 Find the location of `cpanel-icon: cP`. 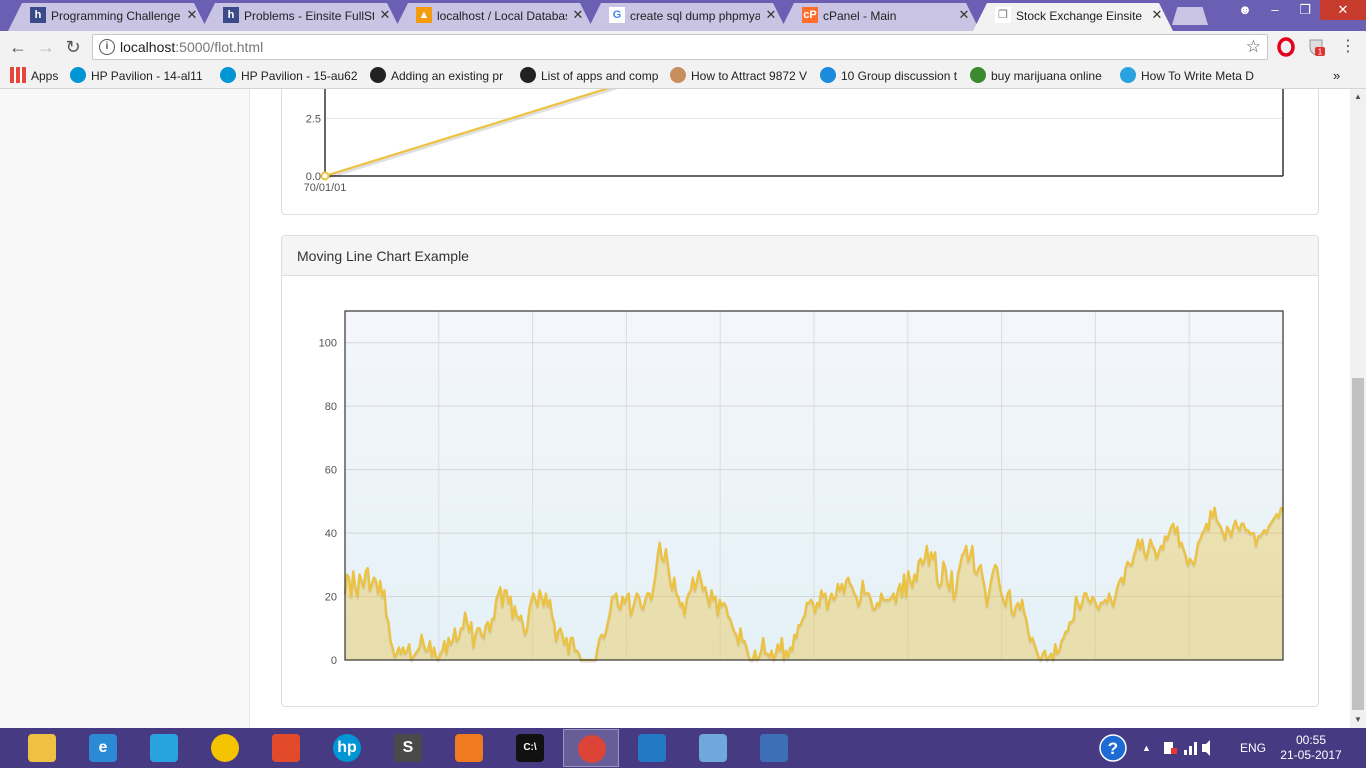

cpanel-icon: cP is located at coordinates (810, 15).